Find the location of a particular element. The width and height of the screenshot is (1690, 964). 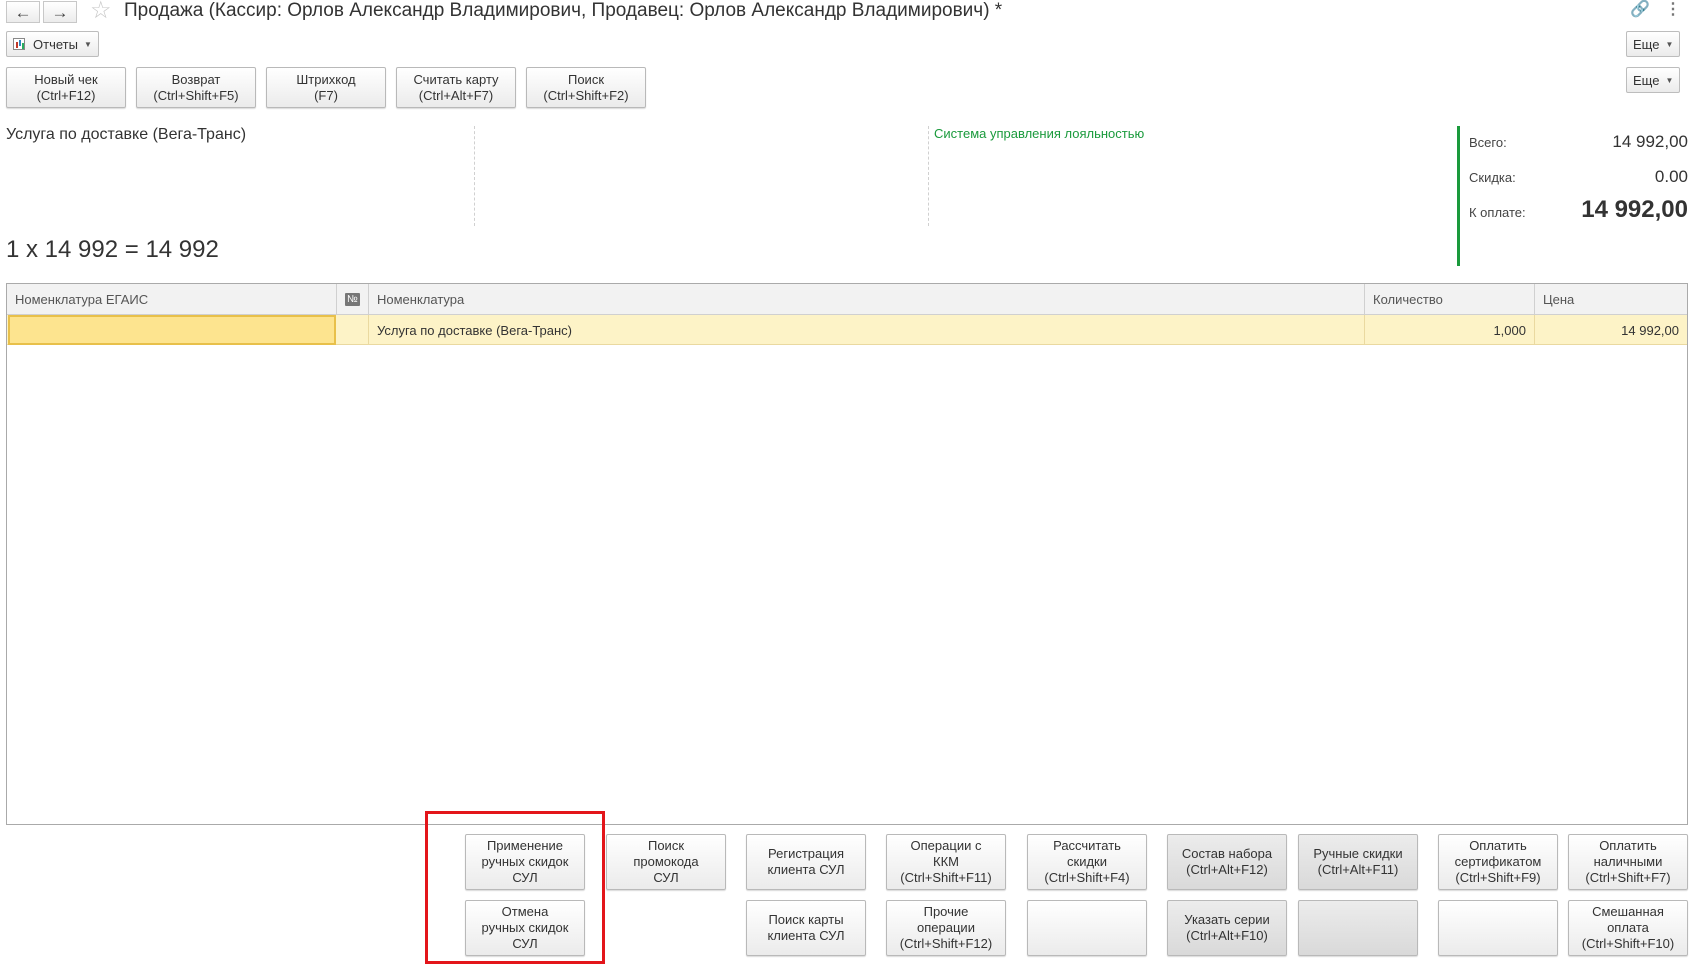

search-button: Поиск (Ctrl+Shift+F2) is located at coordinates (586, 87).